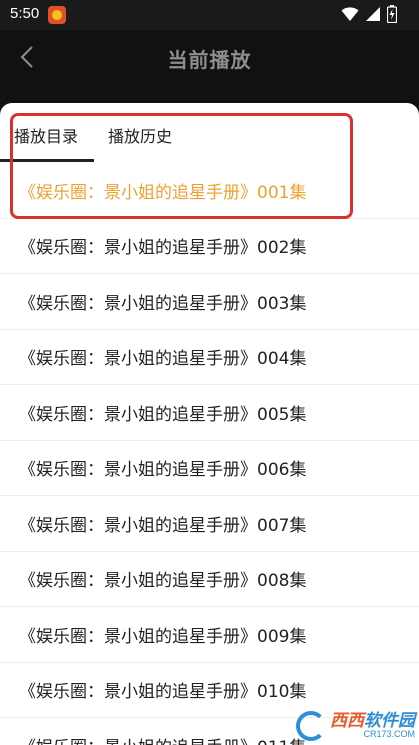 The width and height of the screenshot is (419, 745). What do you see at coordinates (25, 13) in the screenshot?
I see `status-time: 5:50` at bounding box center [25, 13].